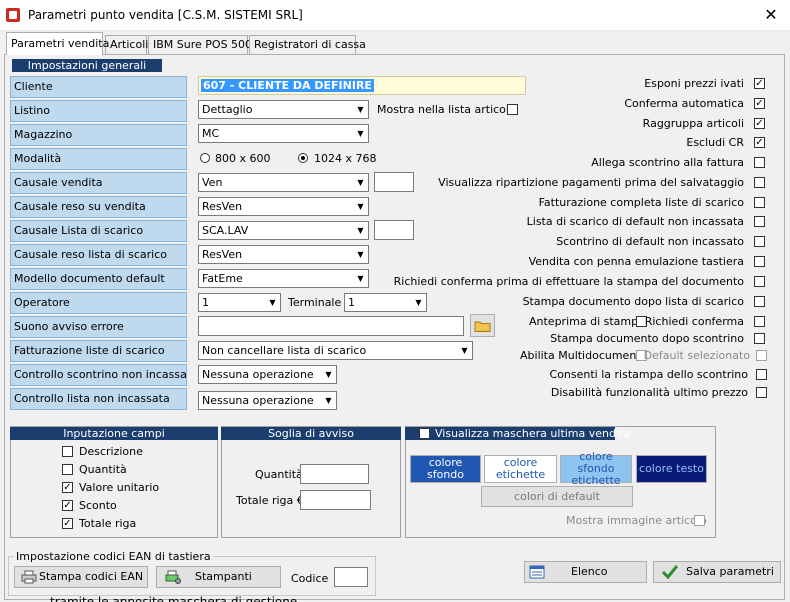  I want to click on colore-sfondo-etichette-button: colore sfondo etichette, so click(596, 469).